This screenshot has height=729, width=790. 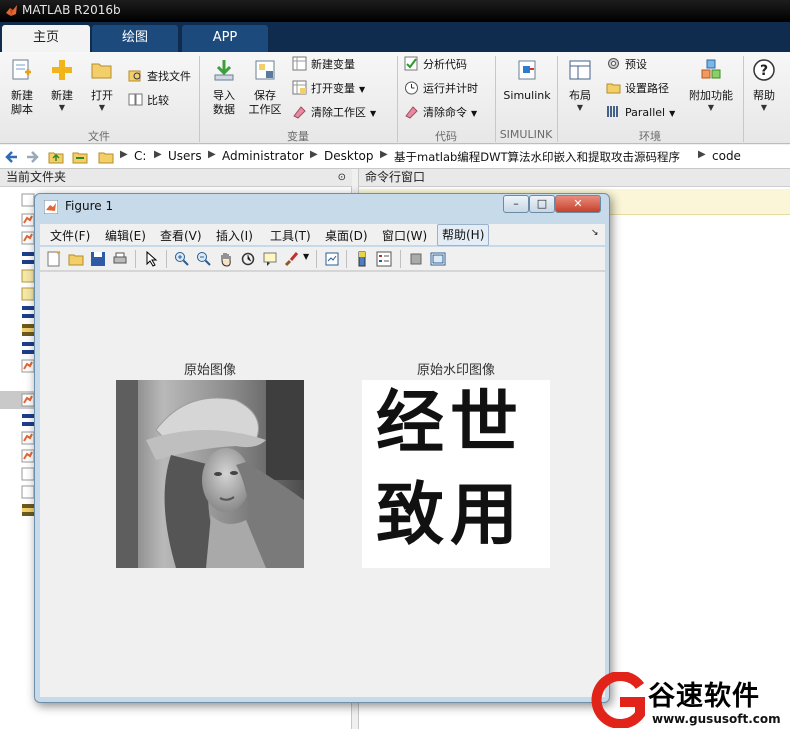 What do you see at coordinates (62, 85) in the screenshot?
I see `new-button: 新建 ▼` at bounding box center [62, 85].